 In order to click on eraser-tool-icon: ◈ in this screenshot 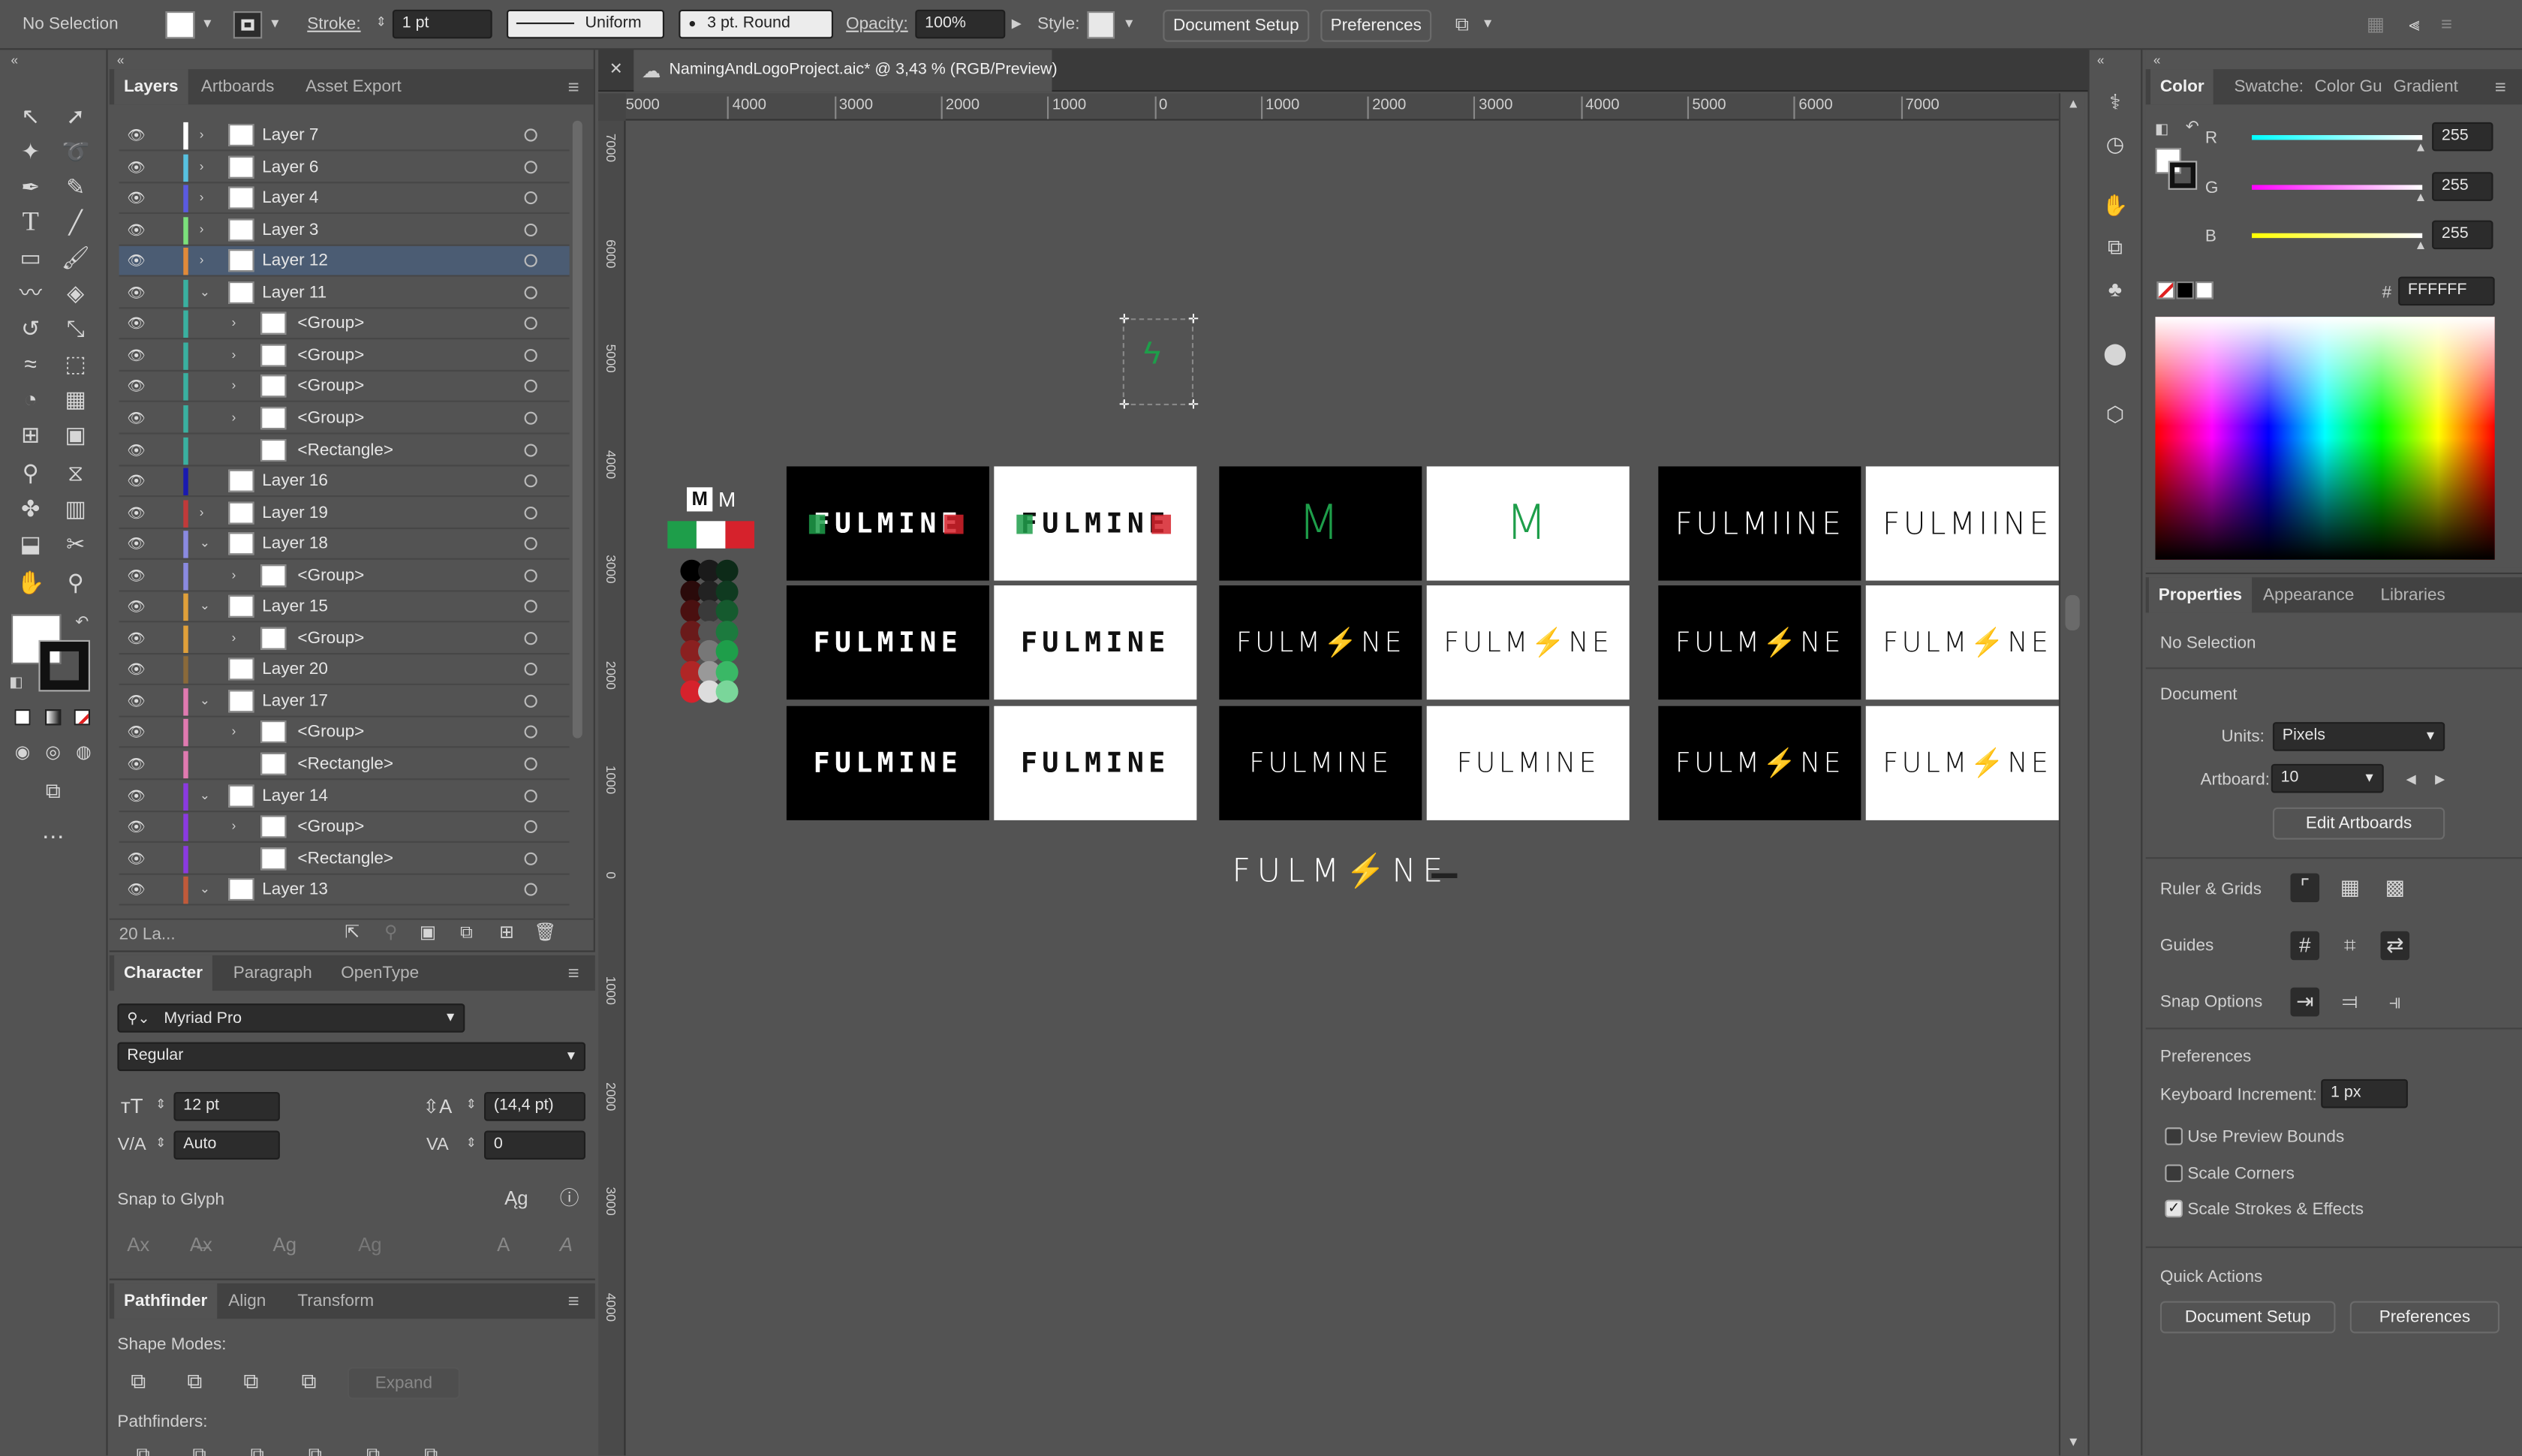, I will do `click(75, 293)`.